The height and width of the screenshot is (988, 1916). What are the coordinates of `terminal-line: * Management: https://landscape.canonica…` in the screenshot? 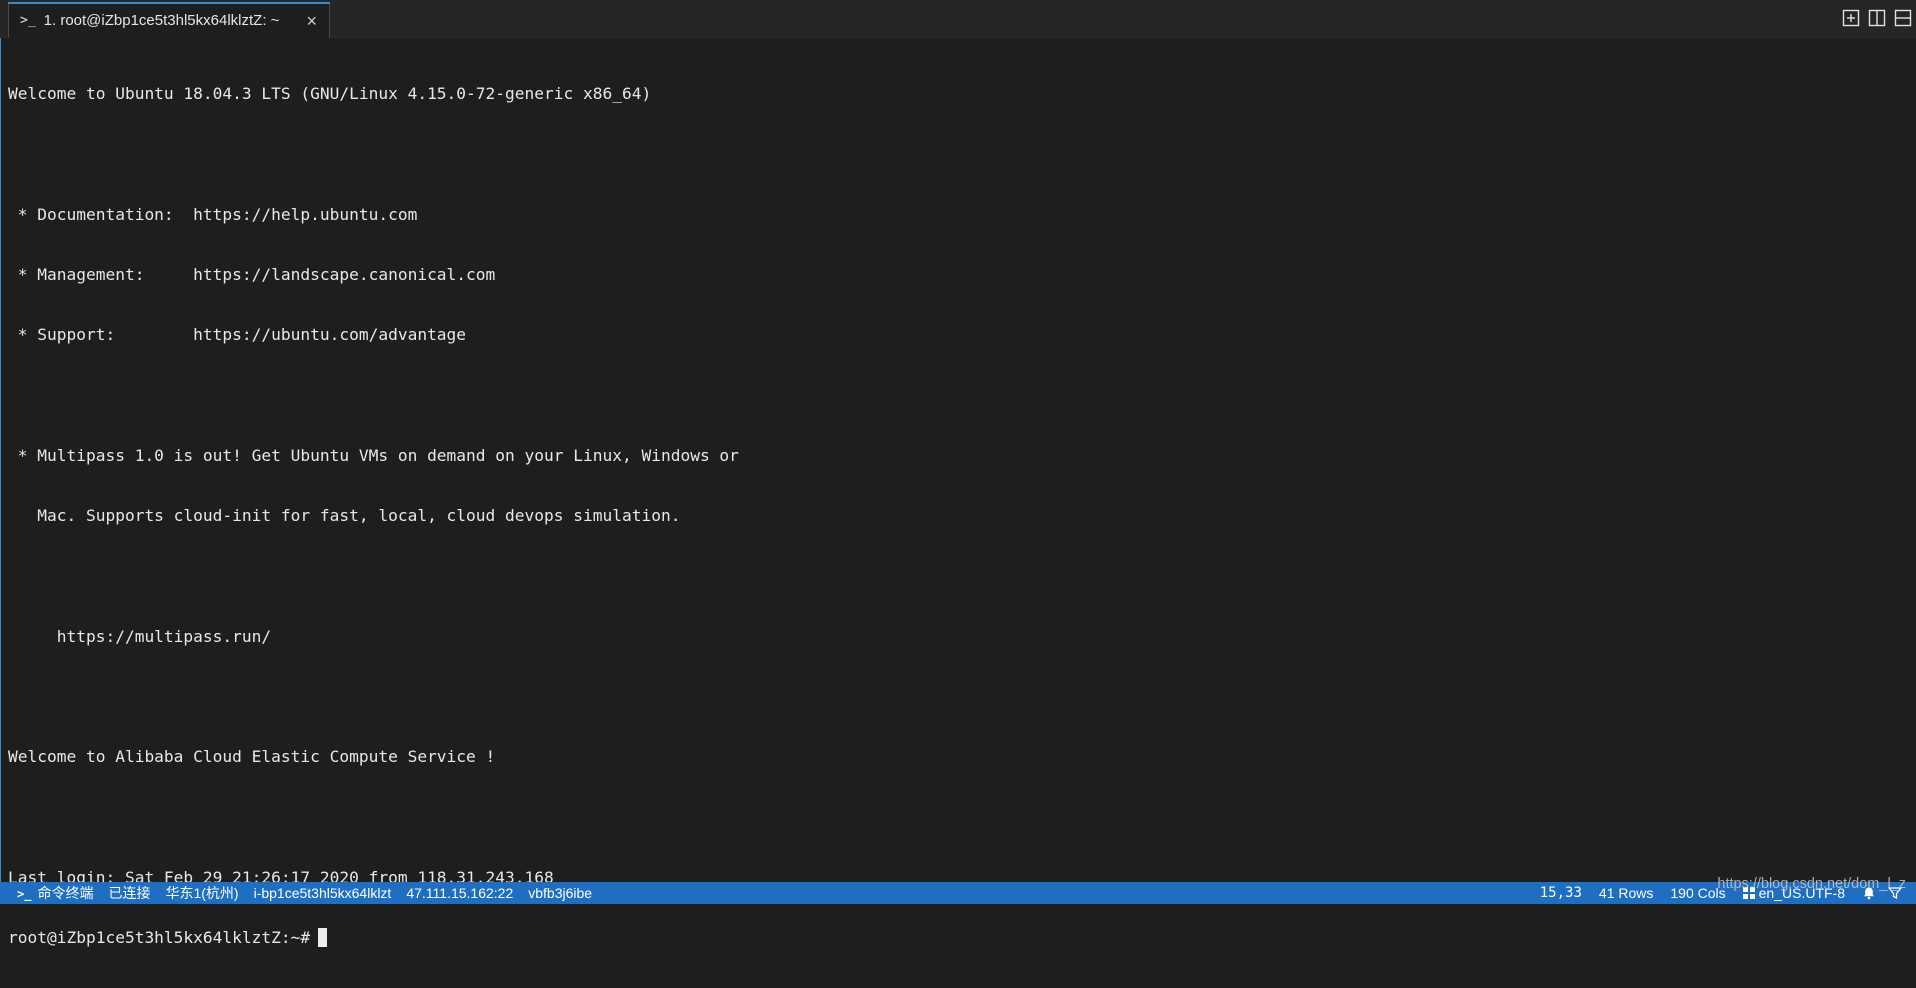 It's located at (252, 275).